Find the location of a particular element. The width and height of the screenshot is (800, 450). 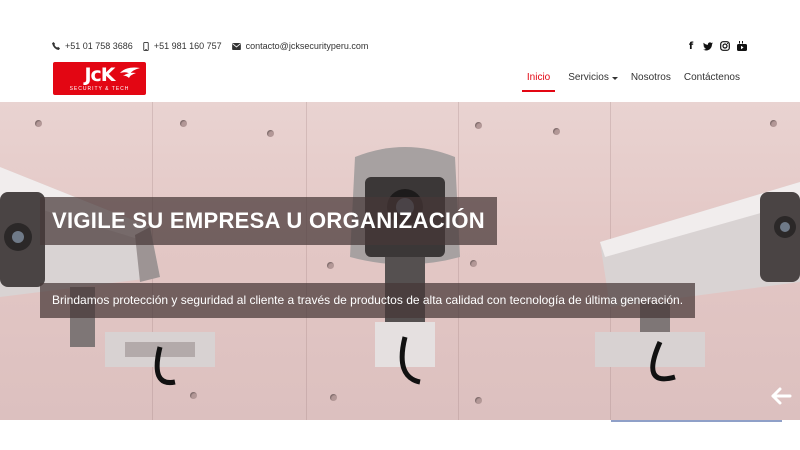

logo-subtitle: SECURITY & TECH is located at coordinates (99, 89).